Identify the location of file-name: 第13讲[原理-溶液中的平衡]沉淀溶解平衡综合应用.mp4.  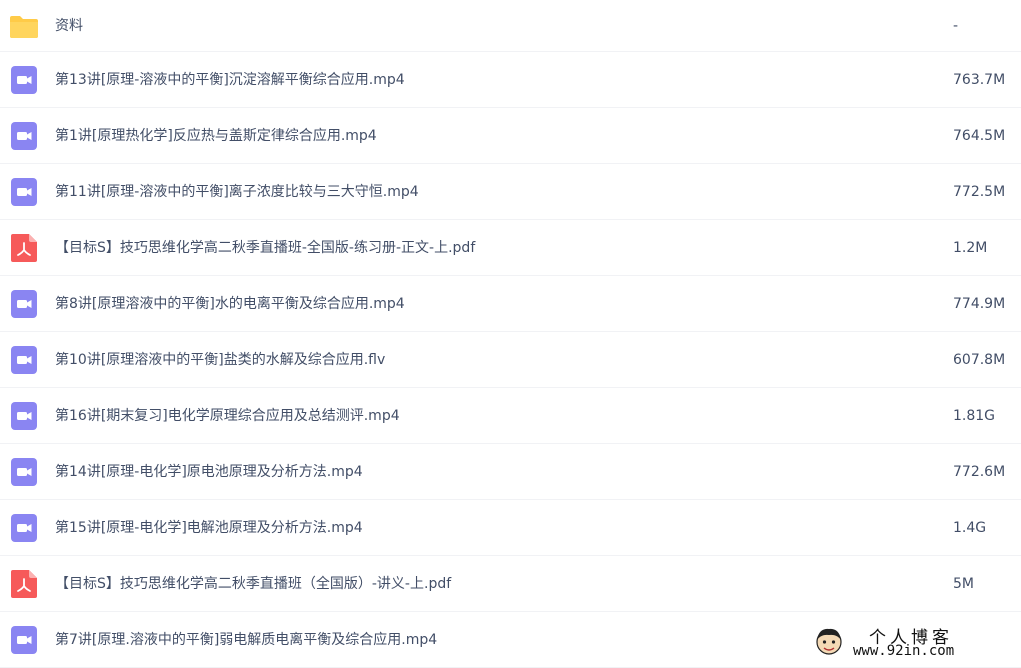
(230, 79).